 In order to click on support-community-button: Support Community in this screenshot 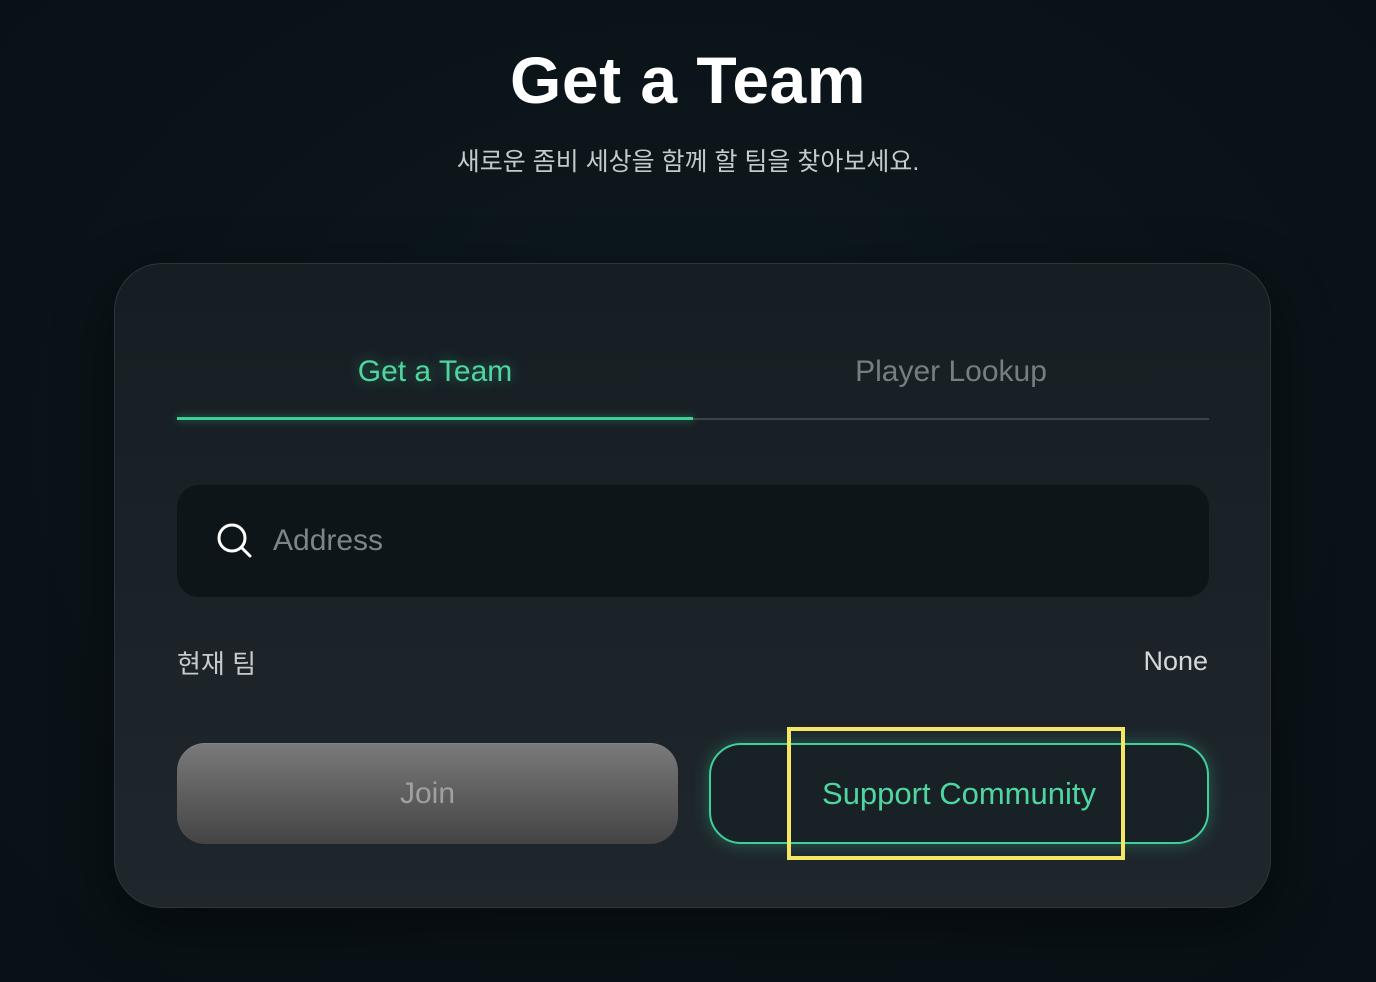, I will do `click(959, 793)`.